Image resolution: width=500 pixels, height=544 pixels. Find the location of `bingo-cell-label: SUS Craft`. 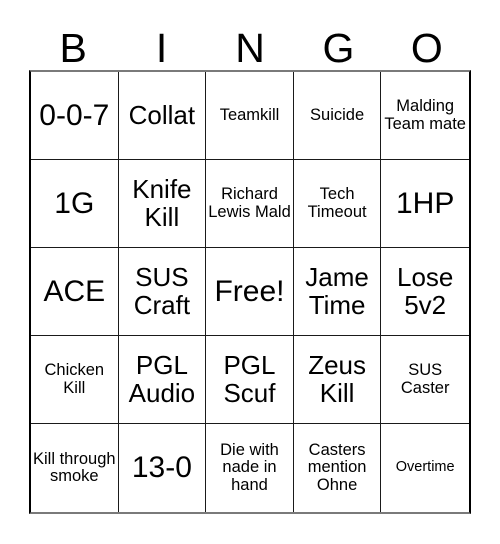

bingo-cell-label: SUS Craft is located at coordinates (162, 291).